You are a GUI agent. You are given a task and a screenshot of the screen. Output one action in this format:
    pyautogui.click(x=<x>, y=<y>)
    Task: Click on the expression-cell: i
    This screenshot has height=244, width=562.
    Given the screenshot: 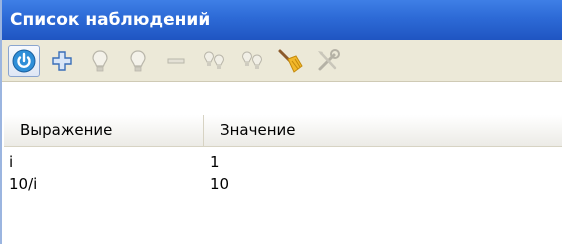 What is the action you would take?
    pyautogui.click(x=11, y=162)
    